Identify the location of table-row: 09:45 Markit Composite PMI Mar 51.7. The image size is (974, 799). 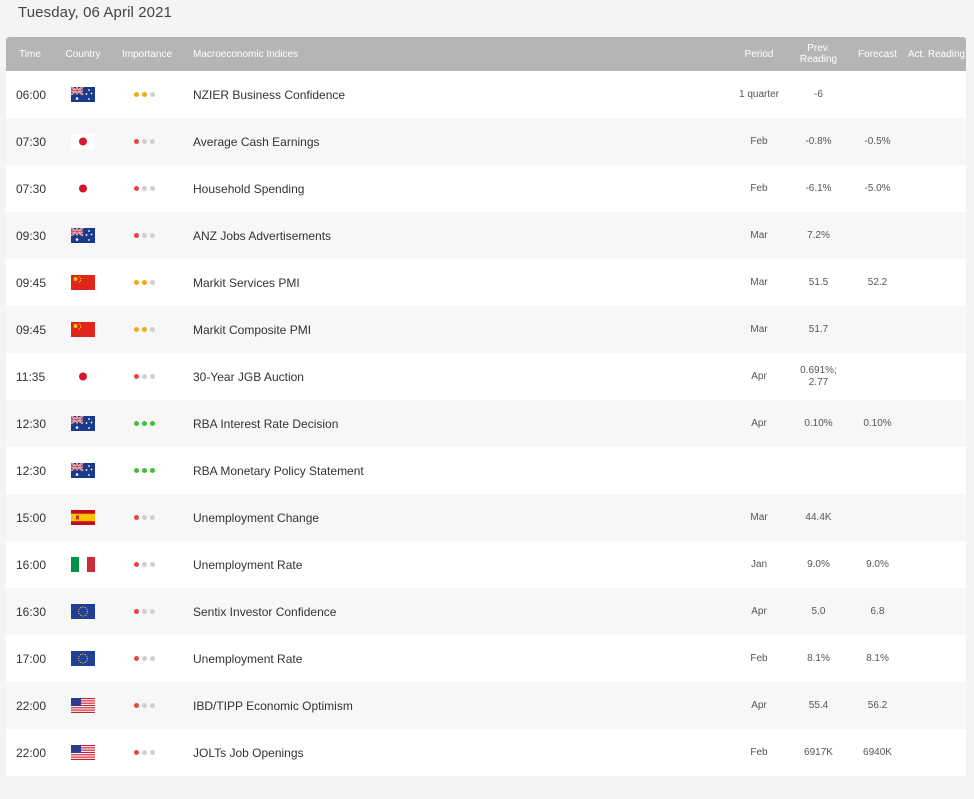
(486, 329).